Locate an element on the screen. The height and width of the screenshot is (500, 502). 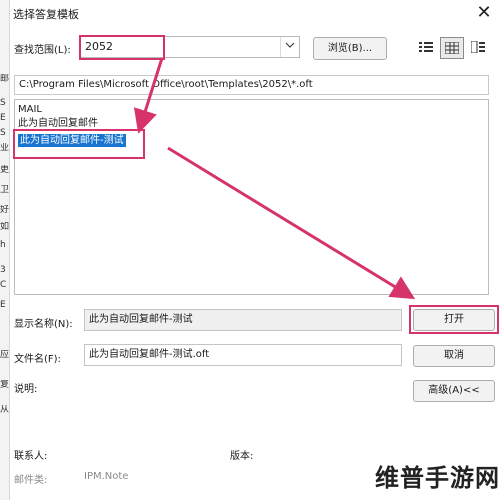
side-fragment: 业 is located at coordinates (4, 148).